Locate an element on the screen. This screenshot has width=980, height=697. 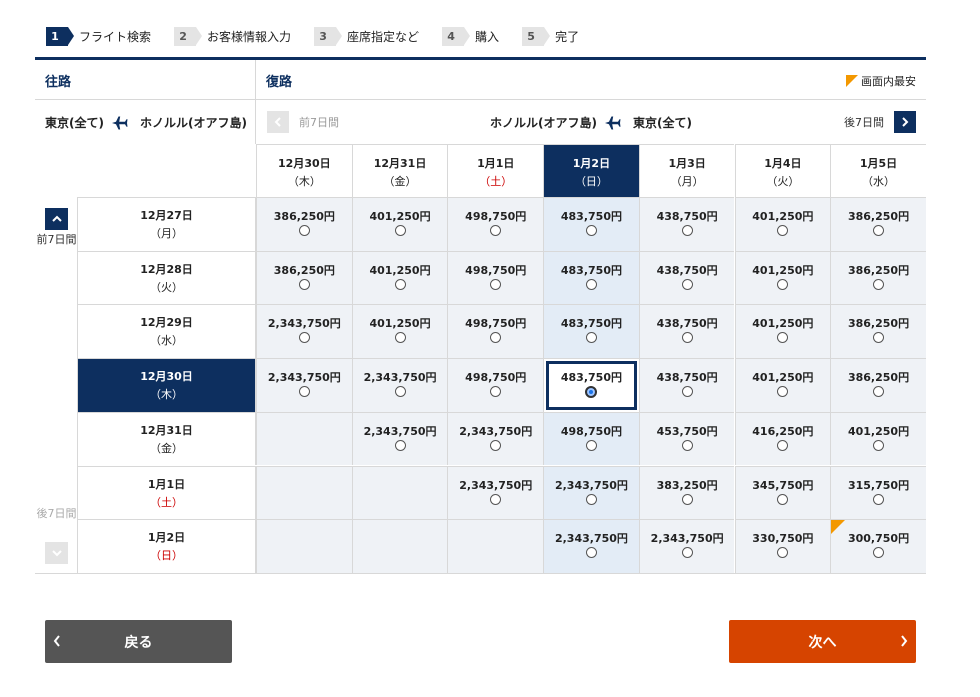
back-button: 戻る is located at coordinates (138, 641).